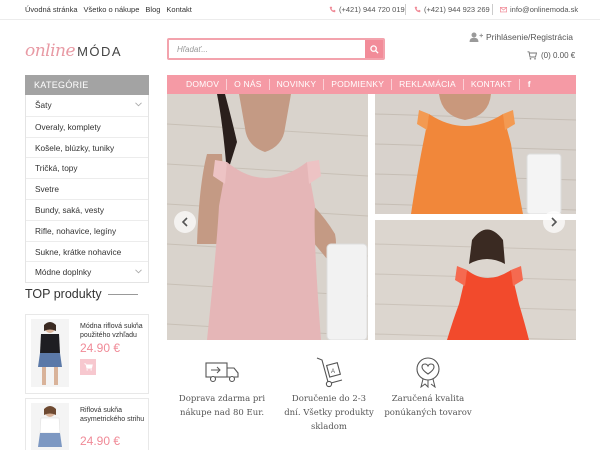 The height and width of the screenshot is (450, 600). I want to click on top-products-heading: TOP produkty, so click(81, 294).